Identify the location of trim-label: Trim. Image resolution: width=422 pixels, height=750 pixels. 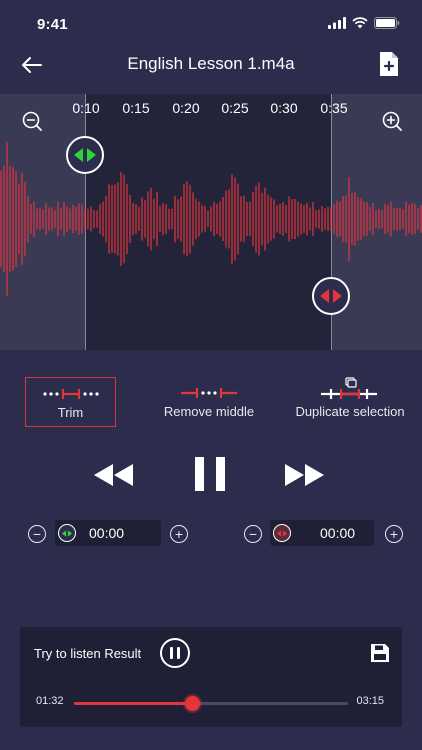
(70, 412).